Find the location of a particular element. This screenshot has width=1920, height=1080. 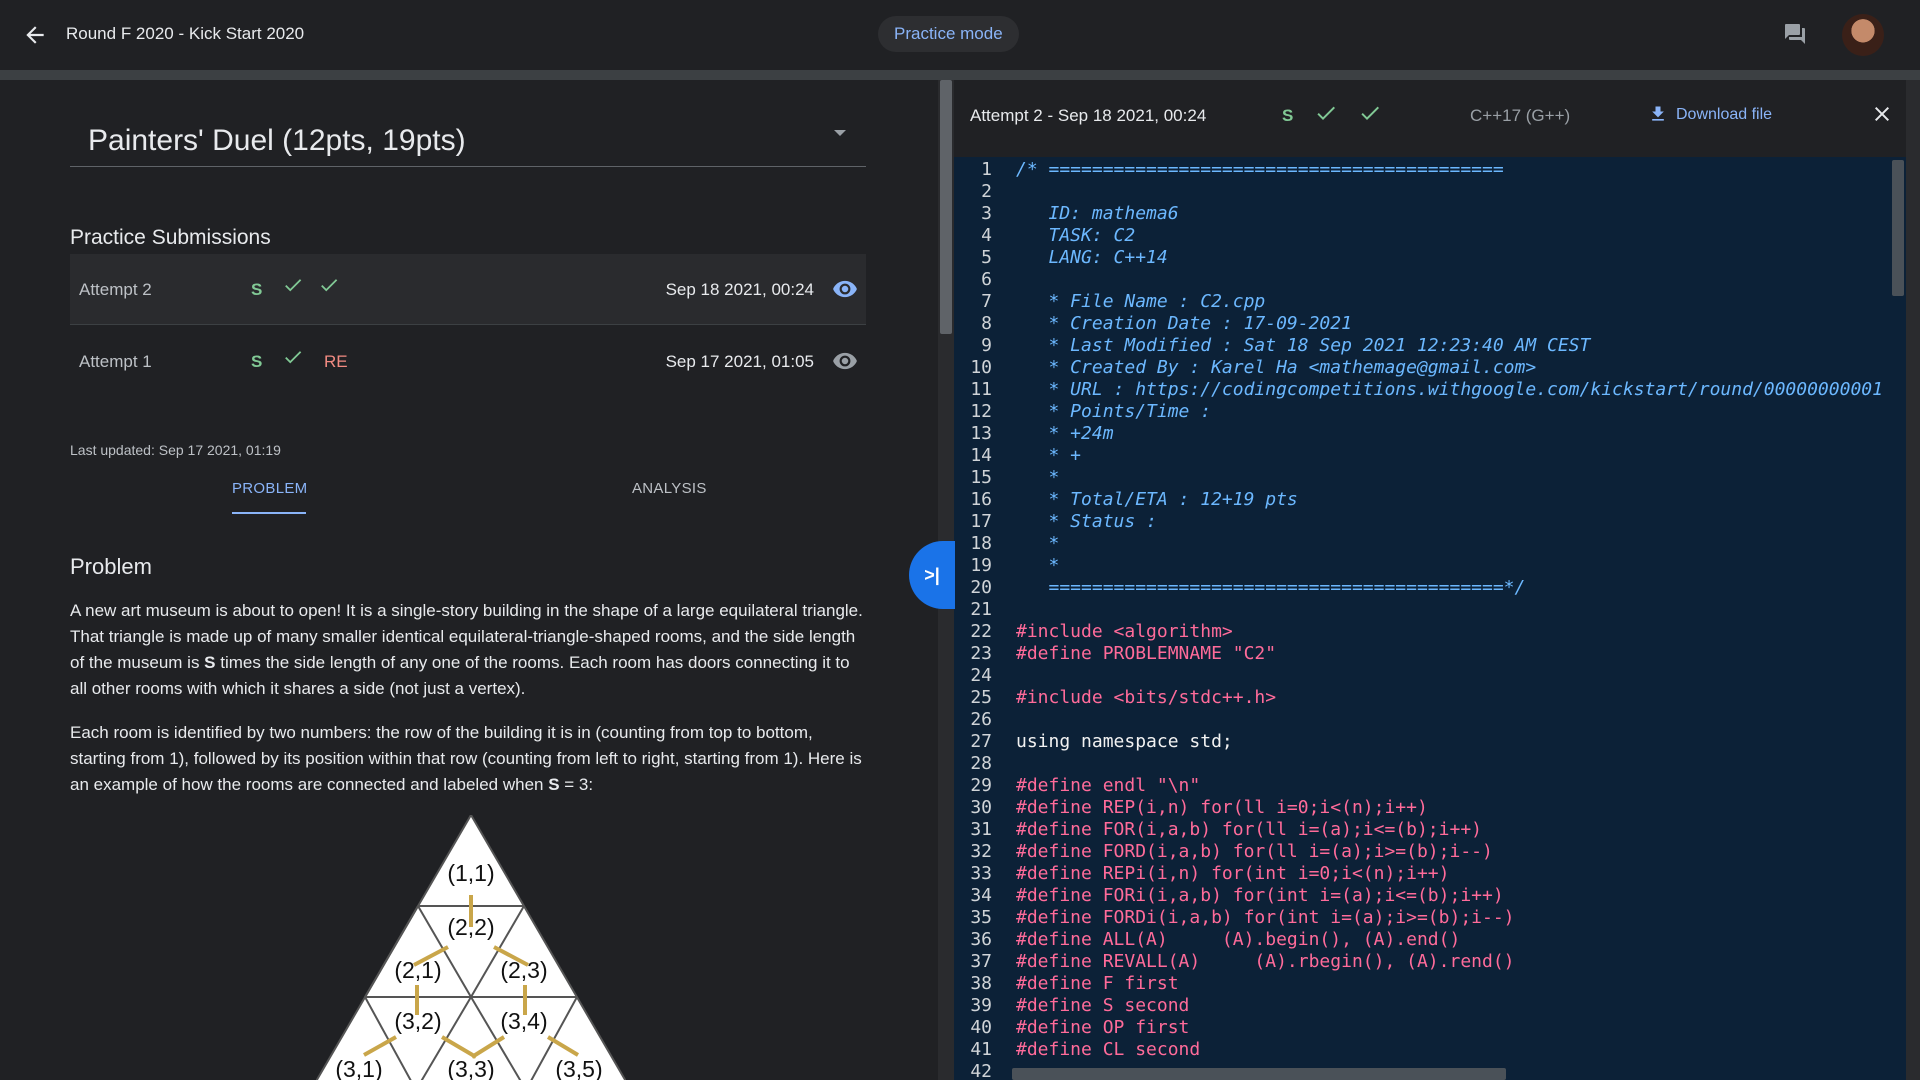

left-scrollbar-thumb is located at coordinates (946, 207).